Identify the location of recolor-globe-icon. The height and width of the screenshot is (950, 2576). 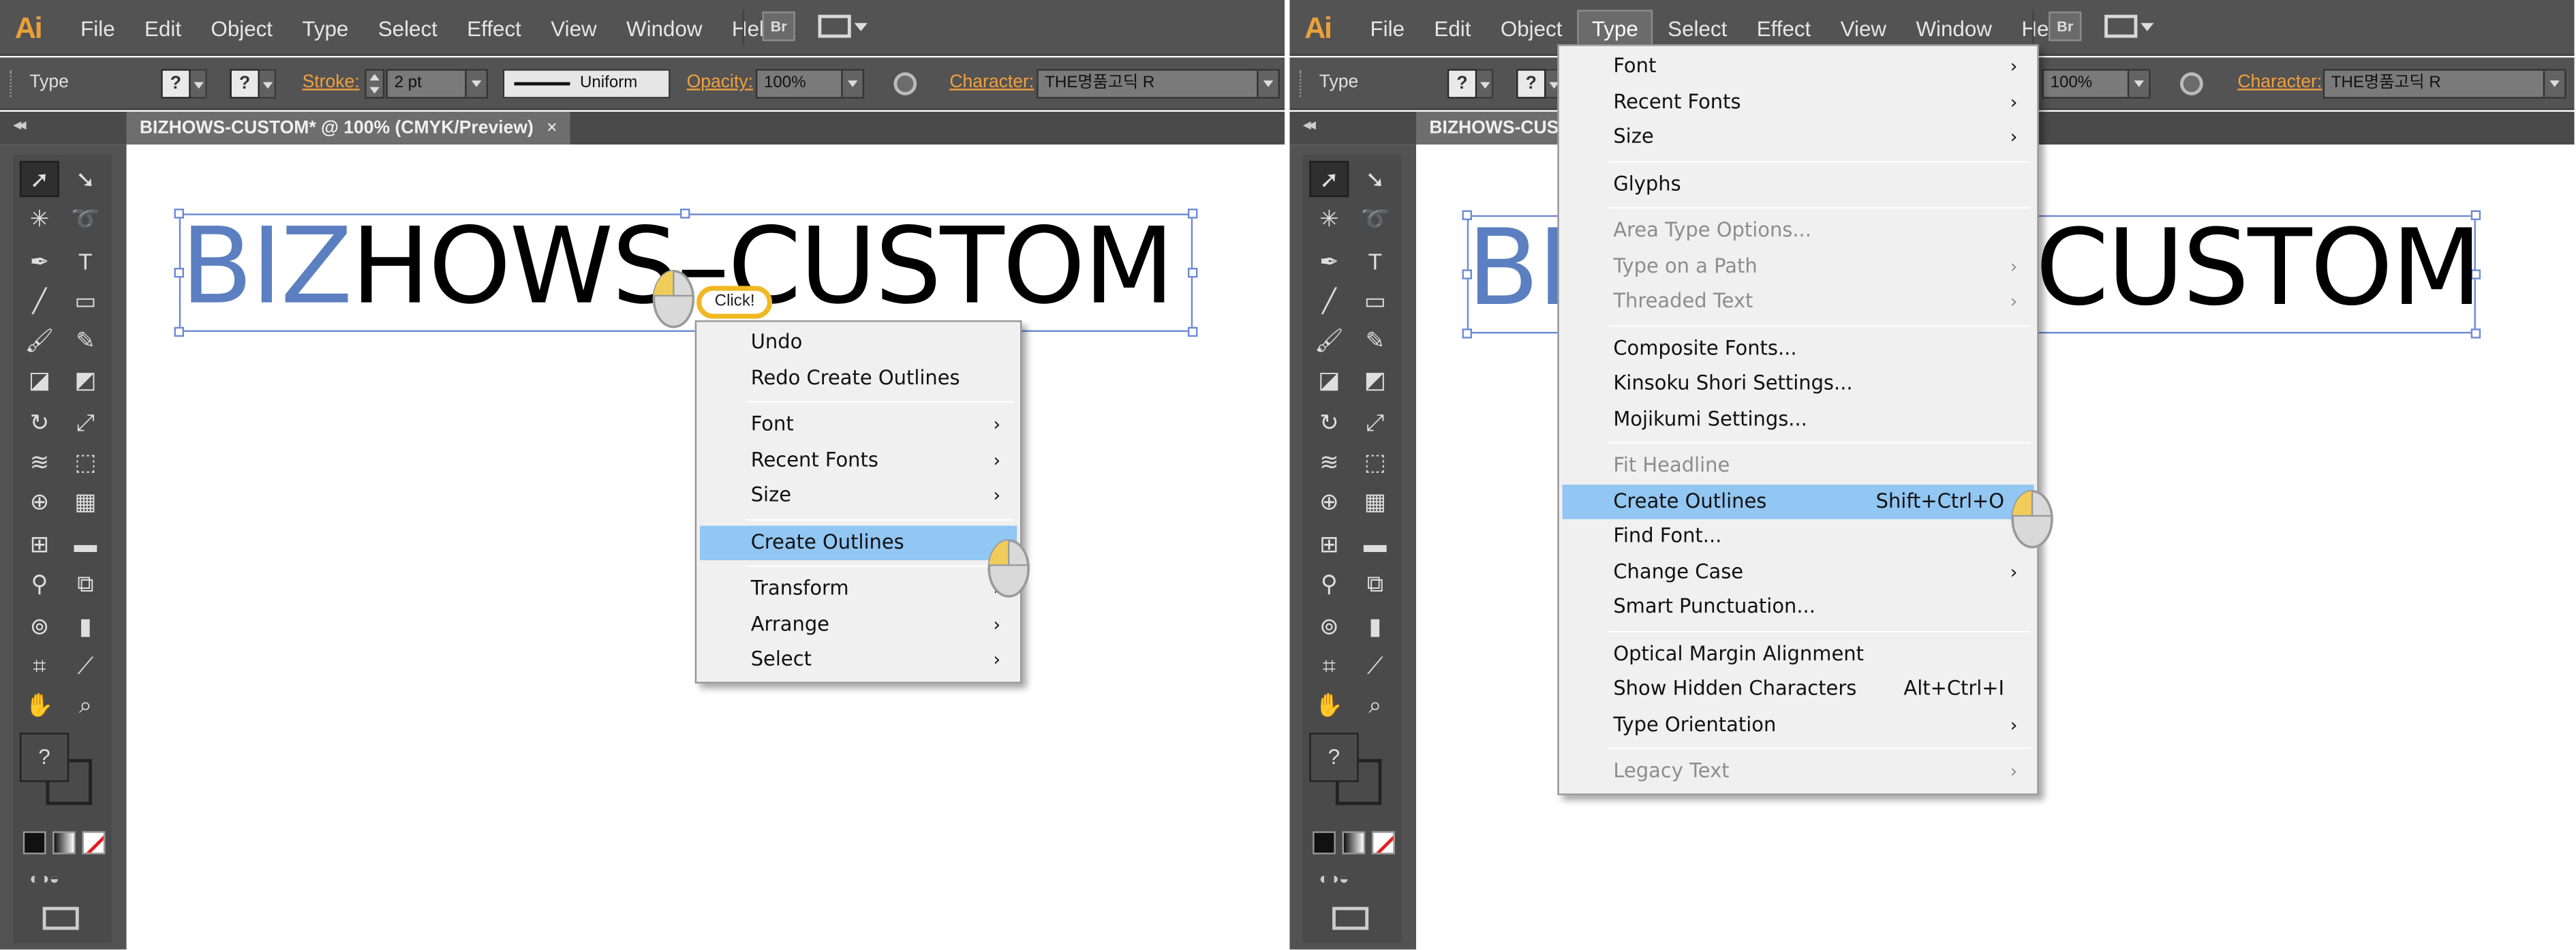
(905, 83).